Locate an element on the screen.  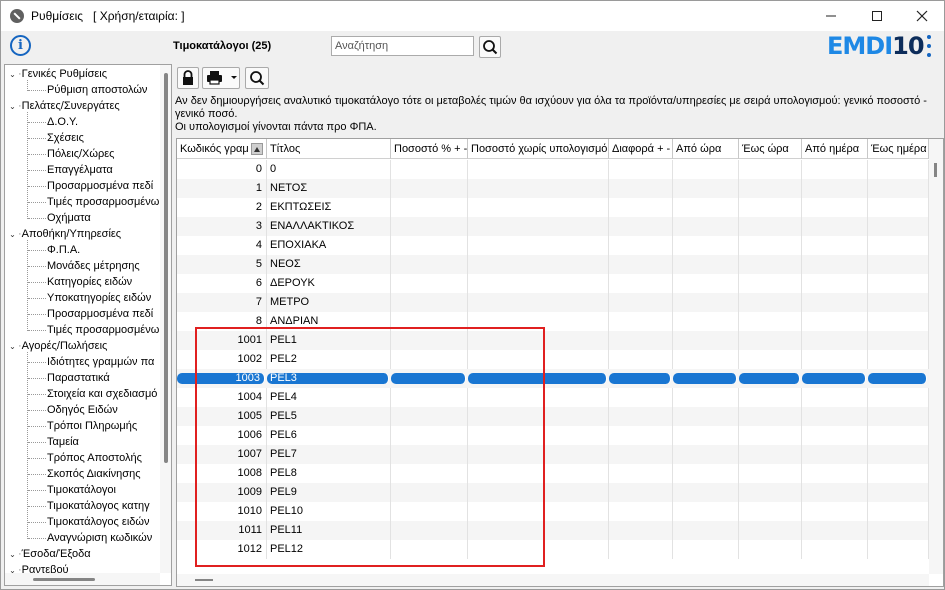
table-row: 1008 PEL8 is located at coordinates (553, 473).